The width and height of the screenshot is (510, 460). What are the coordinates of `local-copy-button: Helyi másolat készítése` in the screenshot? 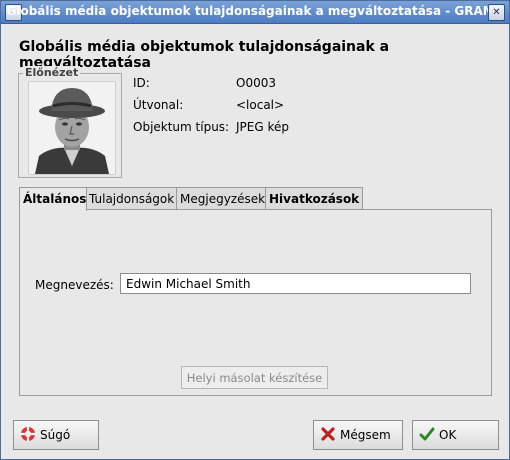 It's located at (254, 377).